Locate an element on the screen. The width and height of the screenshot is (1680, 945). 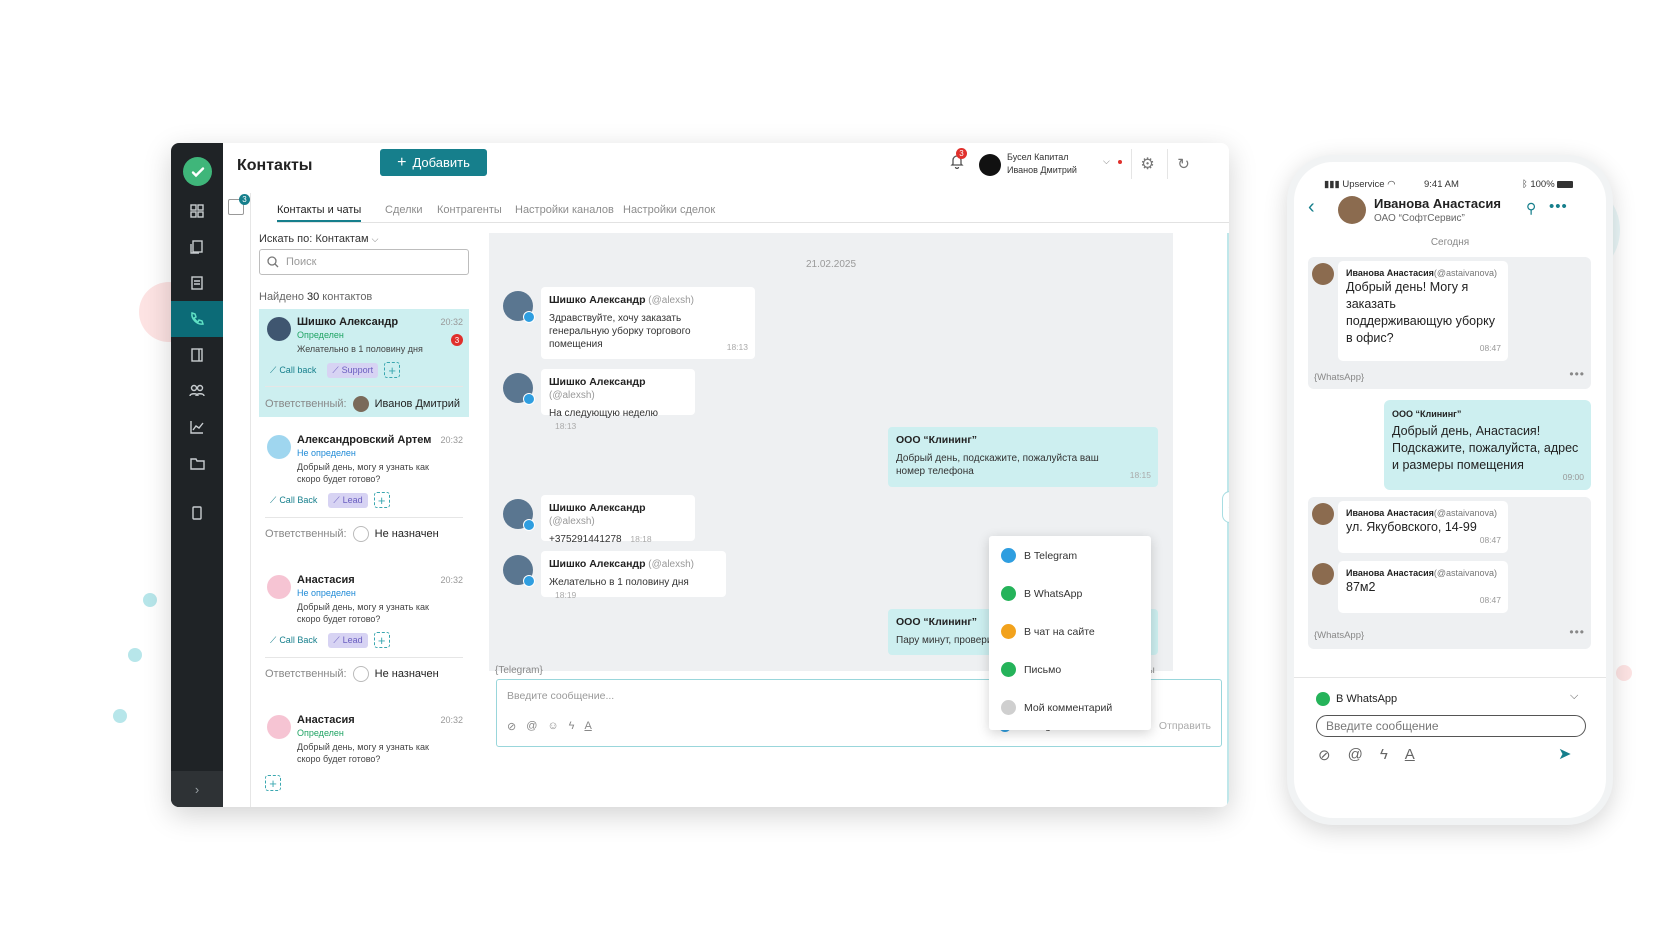
tag-label: Call Back is located at coordinates (298, 640).